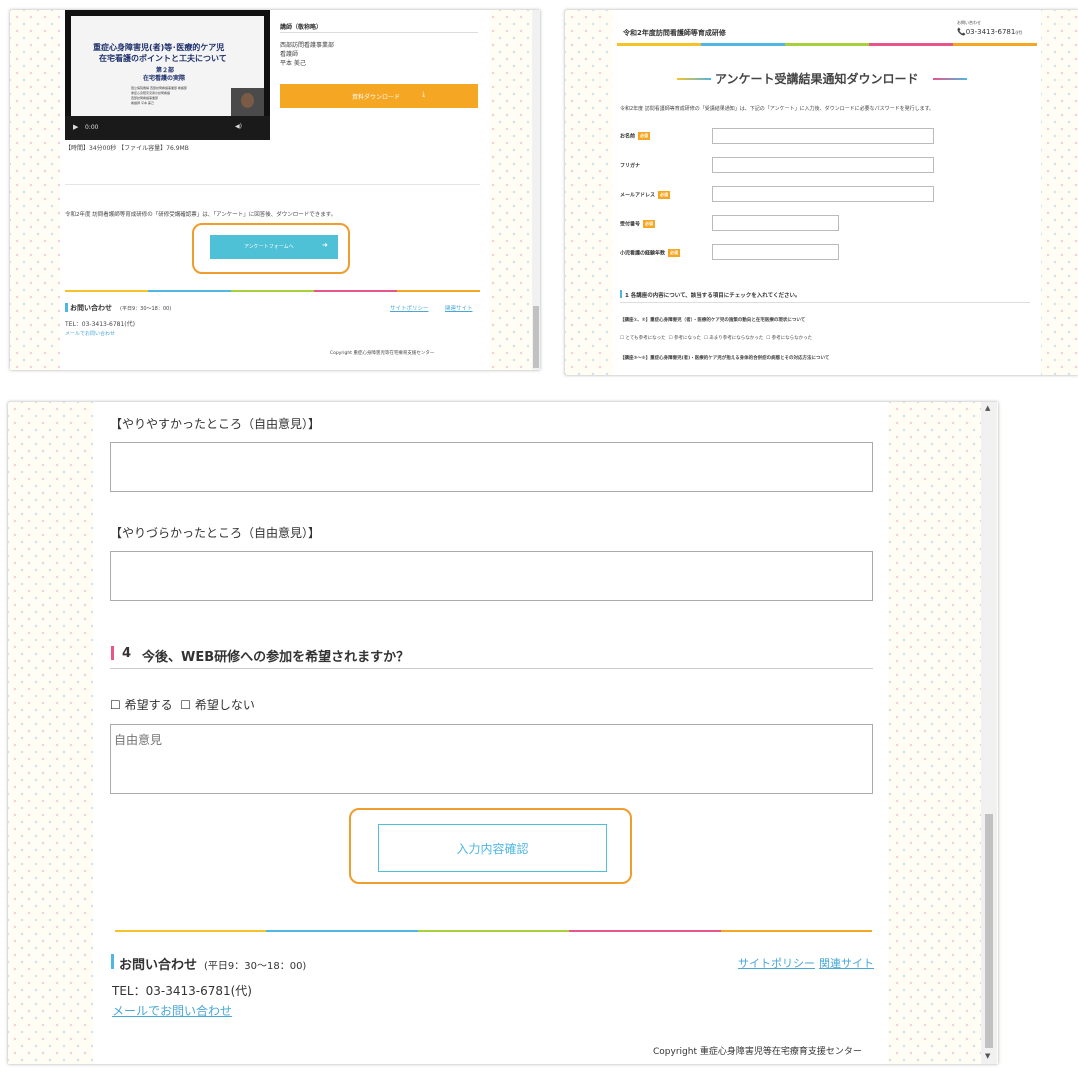 This screenshot has height=1074, width=1078. I want to click on phone-number: 📞03-3413-6781(代), so click(989, 32).